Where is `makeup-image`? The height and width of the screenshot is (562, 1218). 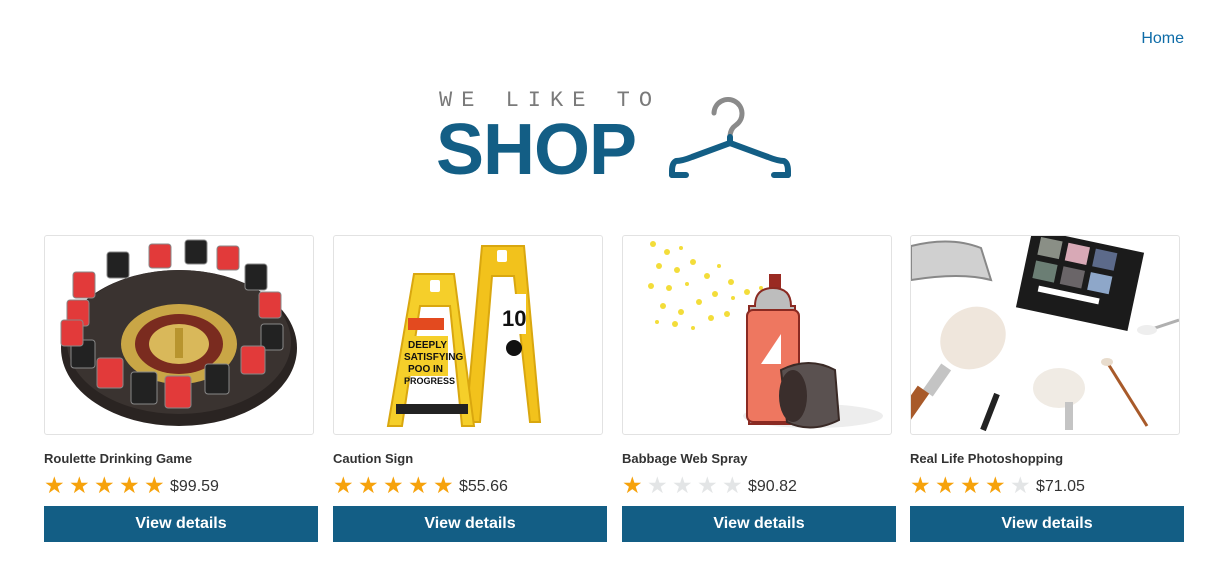
makeup-image is located at coordinates (1045, 334).